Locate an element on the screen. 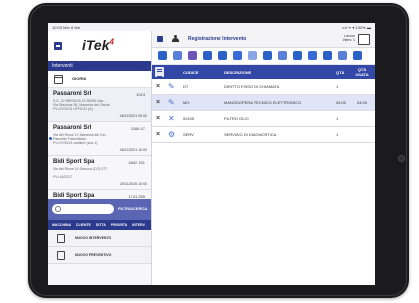  new-quote-icon is located at coordinates (61, 255).